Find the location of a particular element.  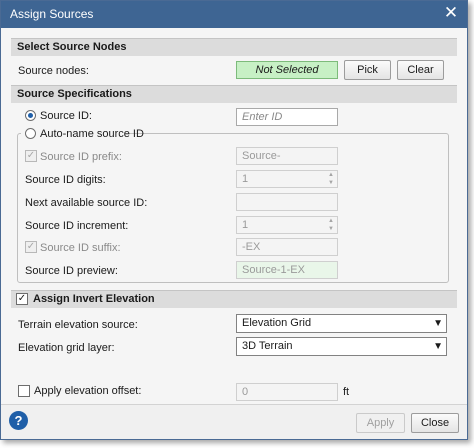

elevation-offset-checkbox is located at coordinates (24, 391).